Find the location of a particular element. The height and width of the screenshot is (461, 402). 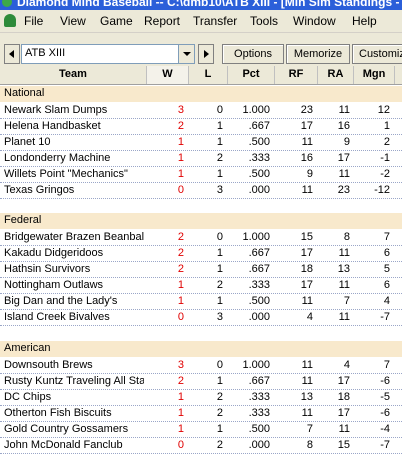

table-row: Downsouth Brews 3 0 1.000 11 4 7 is located at coordinates (201, 365).